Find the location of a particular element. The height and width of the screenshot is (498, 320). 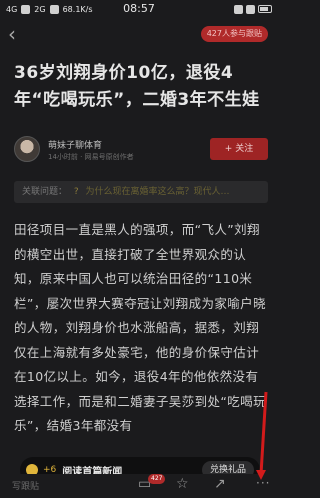

comment-count-badge: 427 is located at coordinates (157, 479).